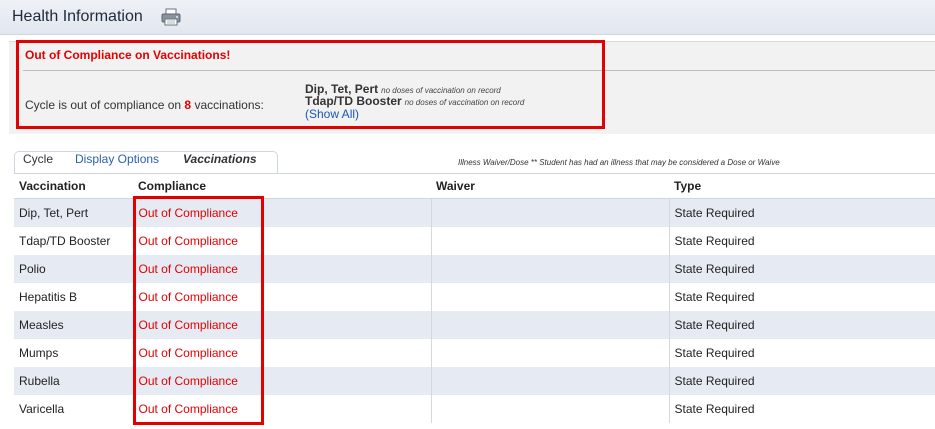 Image resolution: width=935 pixels, height=429 pixels. I want to click on column-header-compliance: Compliance, so click(282, 186).